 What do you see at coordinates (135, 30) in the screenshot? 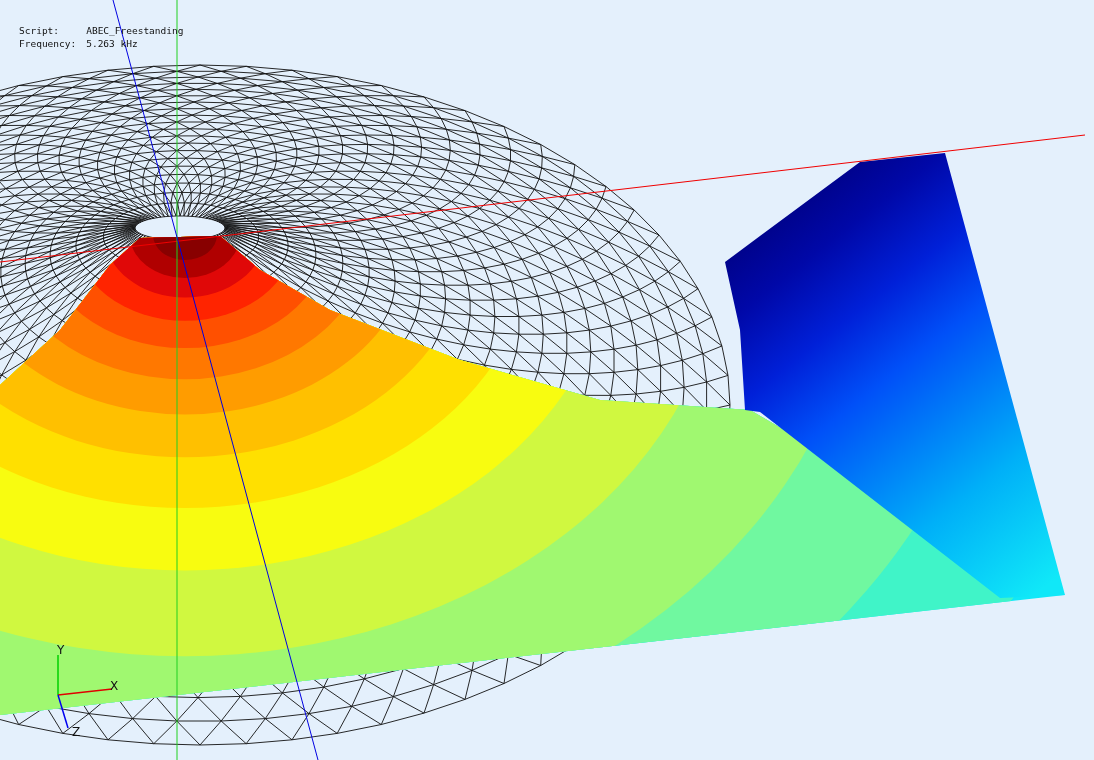
I see `info-value: ABEC_Freestanding` at bounding box center [135, 30].